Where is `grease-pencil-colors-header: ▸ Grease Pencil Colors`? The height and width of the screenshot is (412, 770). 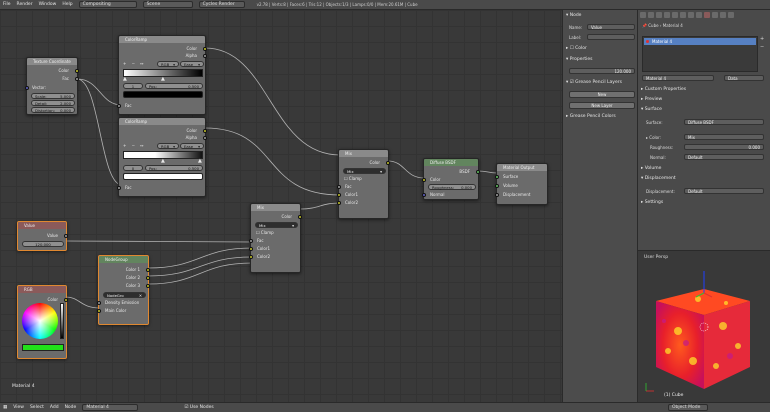 grease-pencil-colors-header: ▸ Grease Pencil Colors is located at coordinates (591, 116).